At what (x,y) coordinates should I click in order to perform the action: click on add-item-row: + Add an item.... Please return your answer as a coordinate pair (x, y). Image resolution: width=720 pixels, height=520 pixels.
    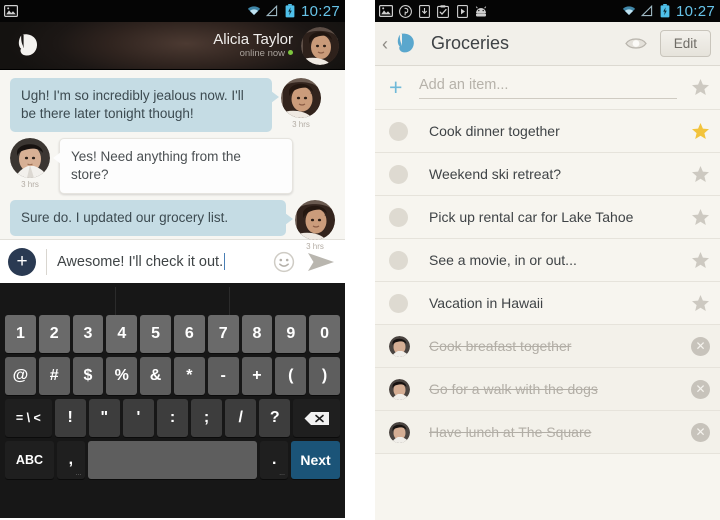
    Looking at the image, I should click on (547, 88).